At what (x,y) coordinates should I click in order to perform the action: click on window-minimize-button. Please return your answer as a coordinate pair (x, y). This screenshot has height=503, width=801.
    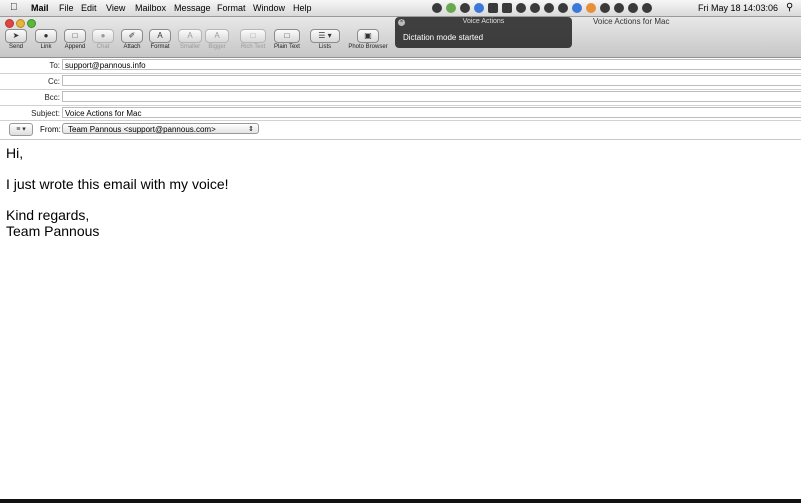
    Looking at the image, I should click on (20, 23).